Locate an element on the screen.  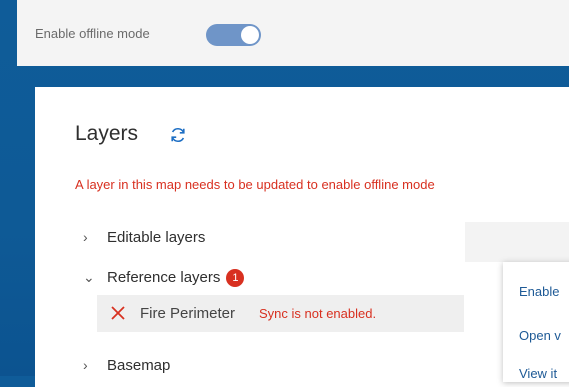
group-label: Basemap is located at coordinates (139, 365).